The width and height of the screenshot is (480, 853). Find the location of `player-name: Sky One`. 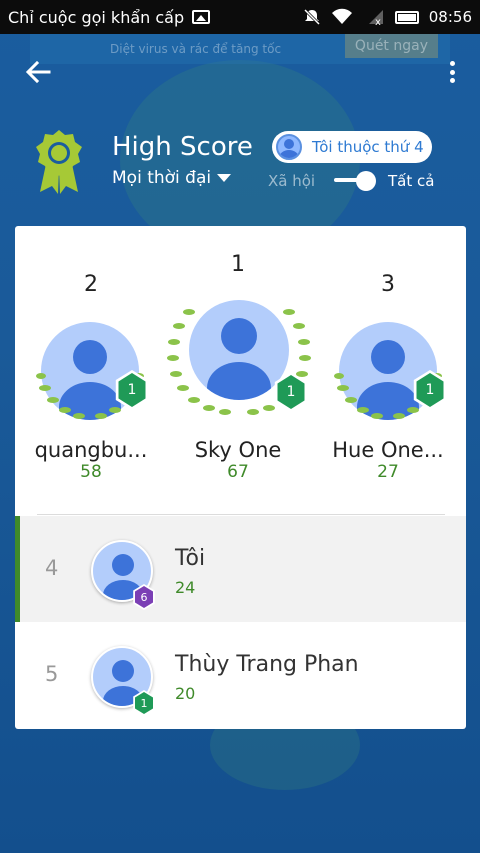

player-name: Sky One is located at coordinates (238, 450).